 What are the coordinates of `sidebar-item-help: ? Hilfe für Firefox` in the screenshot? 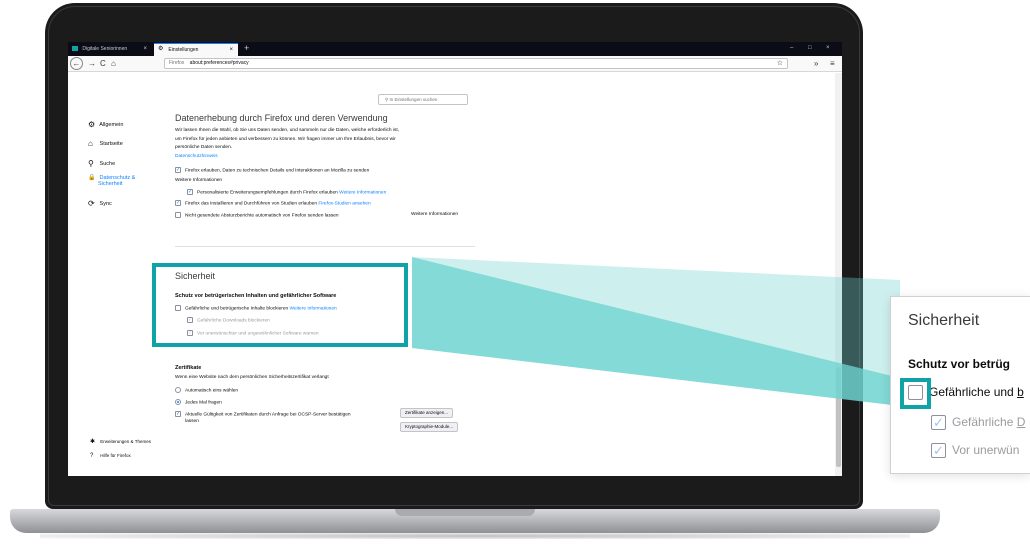 It's located at (110, 456).